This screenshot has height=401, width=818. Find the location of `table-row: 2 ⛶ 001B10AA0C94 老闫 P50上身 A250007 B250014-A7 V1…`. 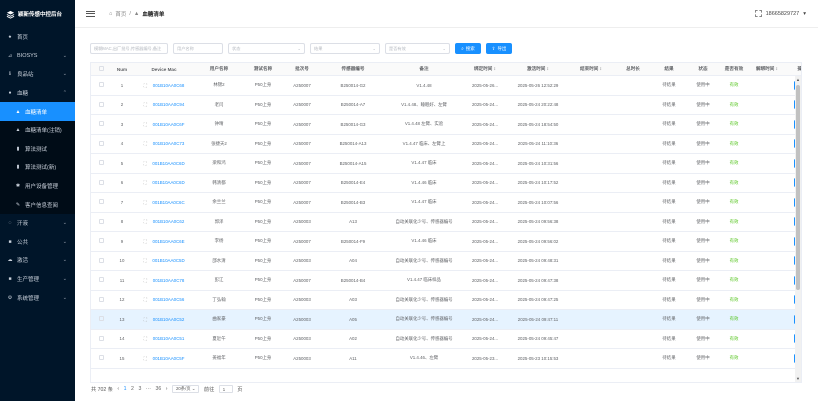

table-row: 2 ⛶ 001B10AA0C94 老闫 P50上身 A250007 B250014-A7 V1… is located at coordinates (446, 105).